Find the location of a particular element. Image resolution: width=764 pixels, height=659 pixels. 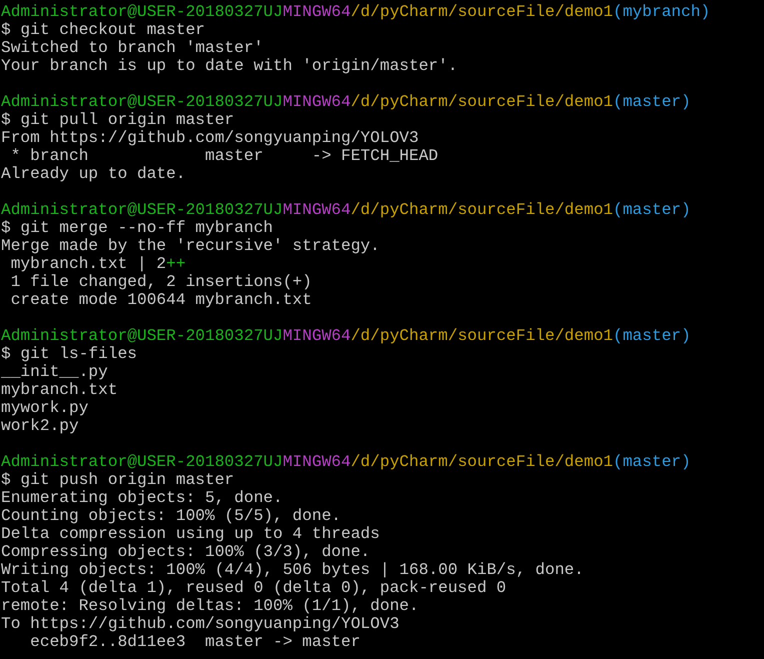

output-line: 1 file changed, 2 insertions(+) is located at coordinates (161, 282).